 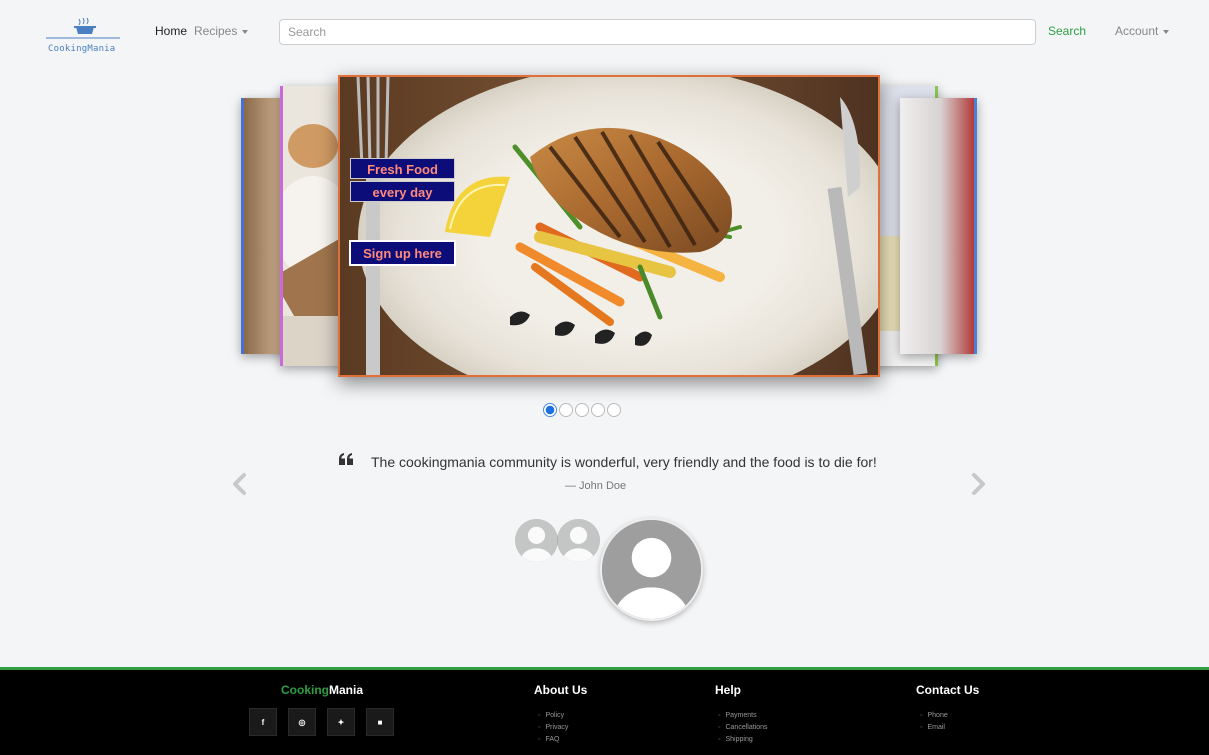 What do you see at coordinates (553, 740) in the screenshot?
I see `footer-link-faq: FAQ` at bounding box center [553, 740].